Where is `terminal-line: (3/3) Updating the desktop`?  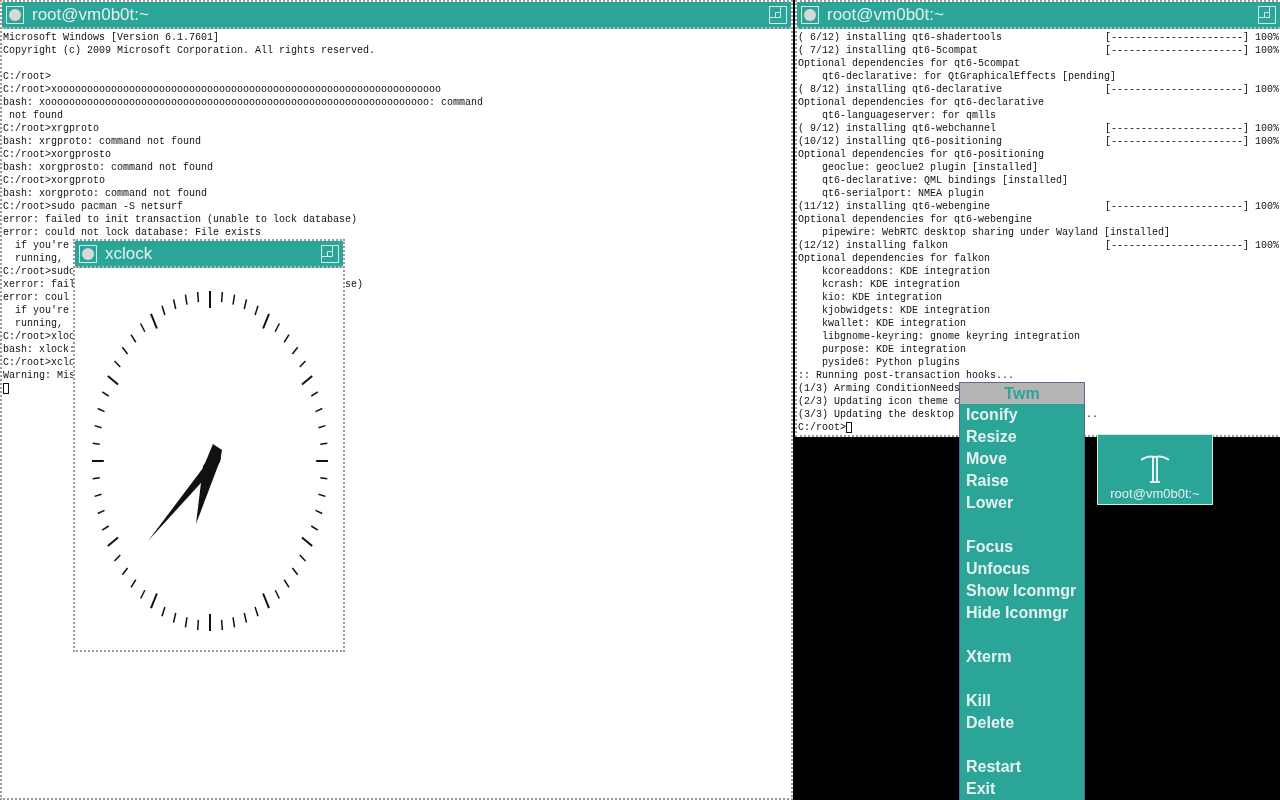 terminal-line: (3/3) Updating the desktop is located at coordinates (876, 414).